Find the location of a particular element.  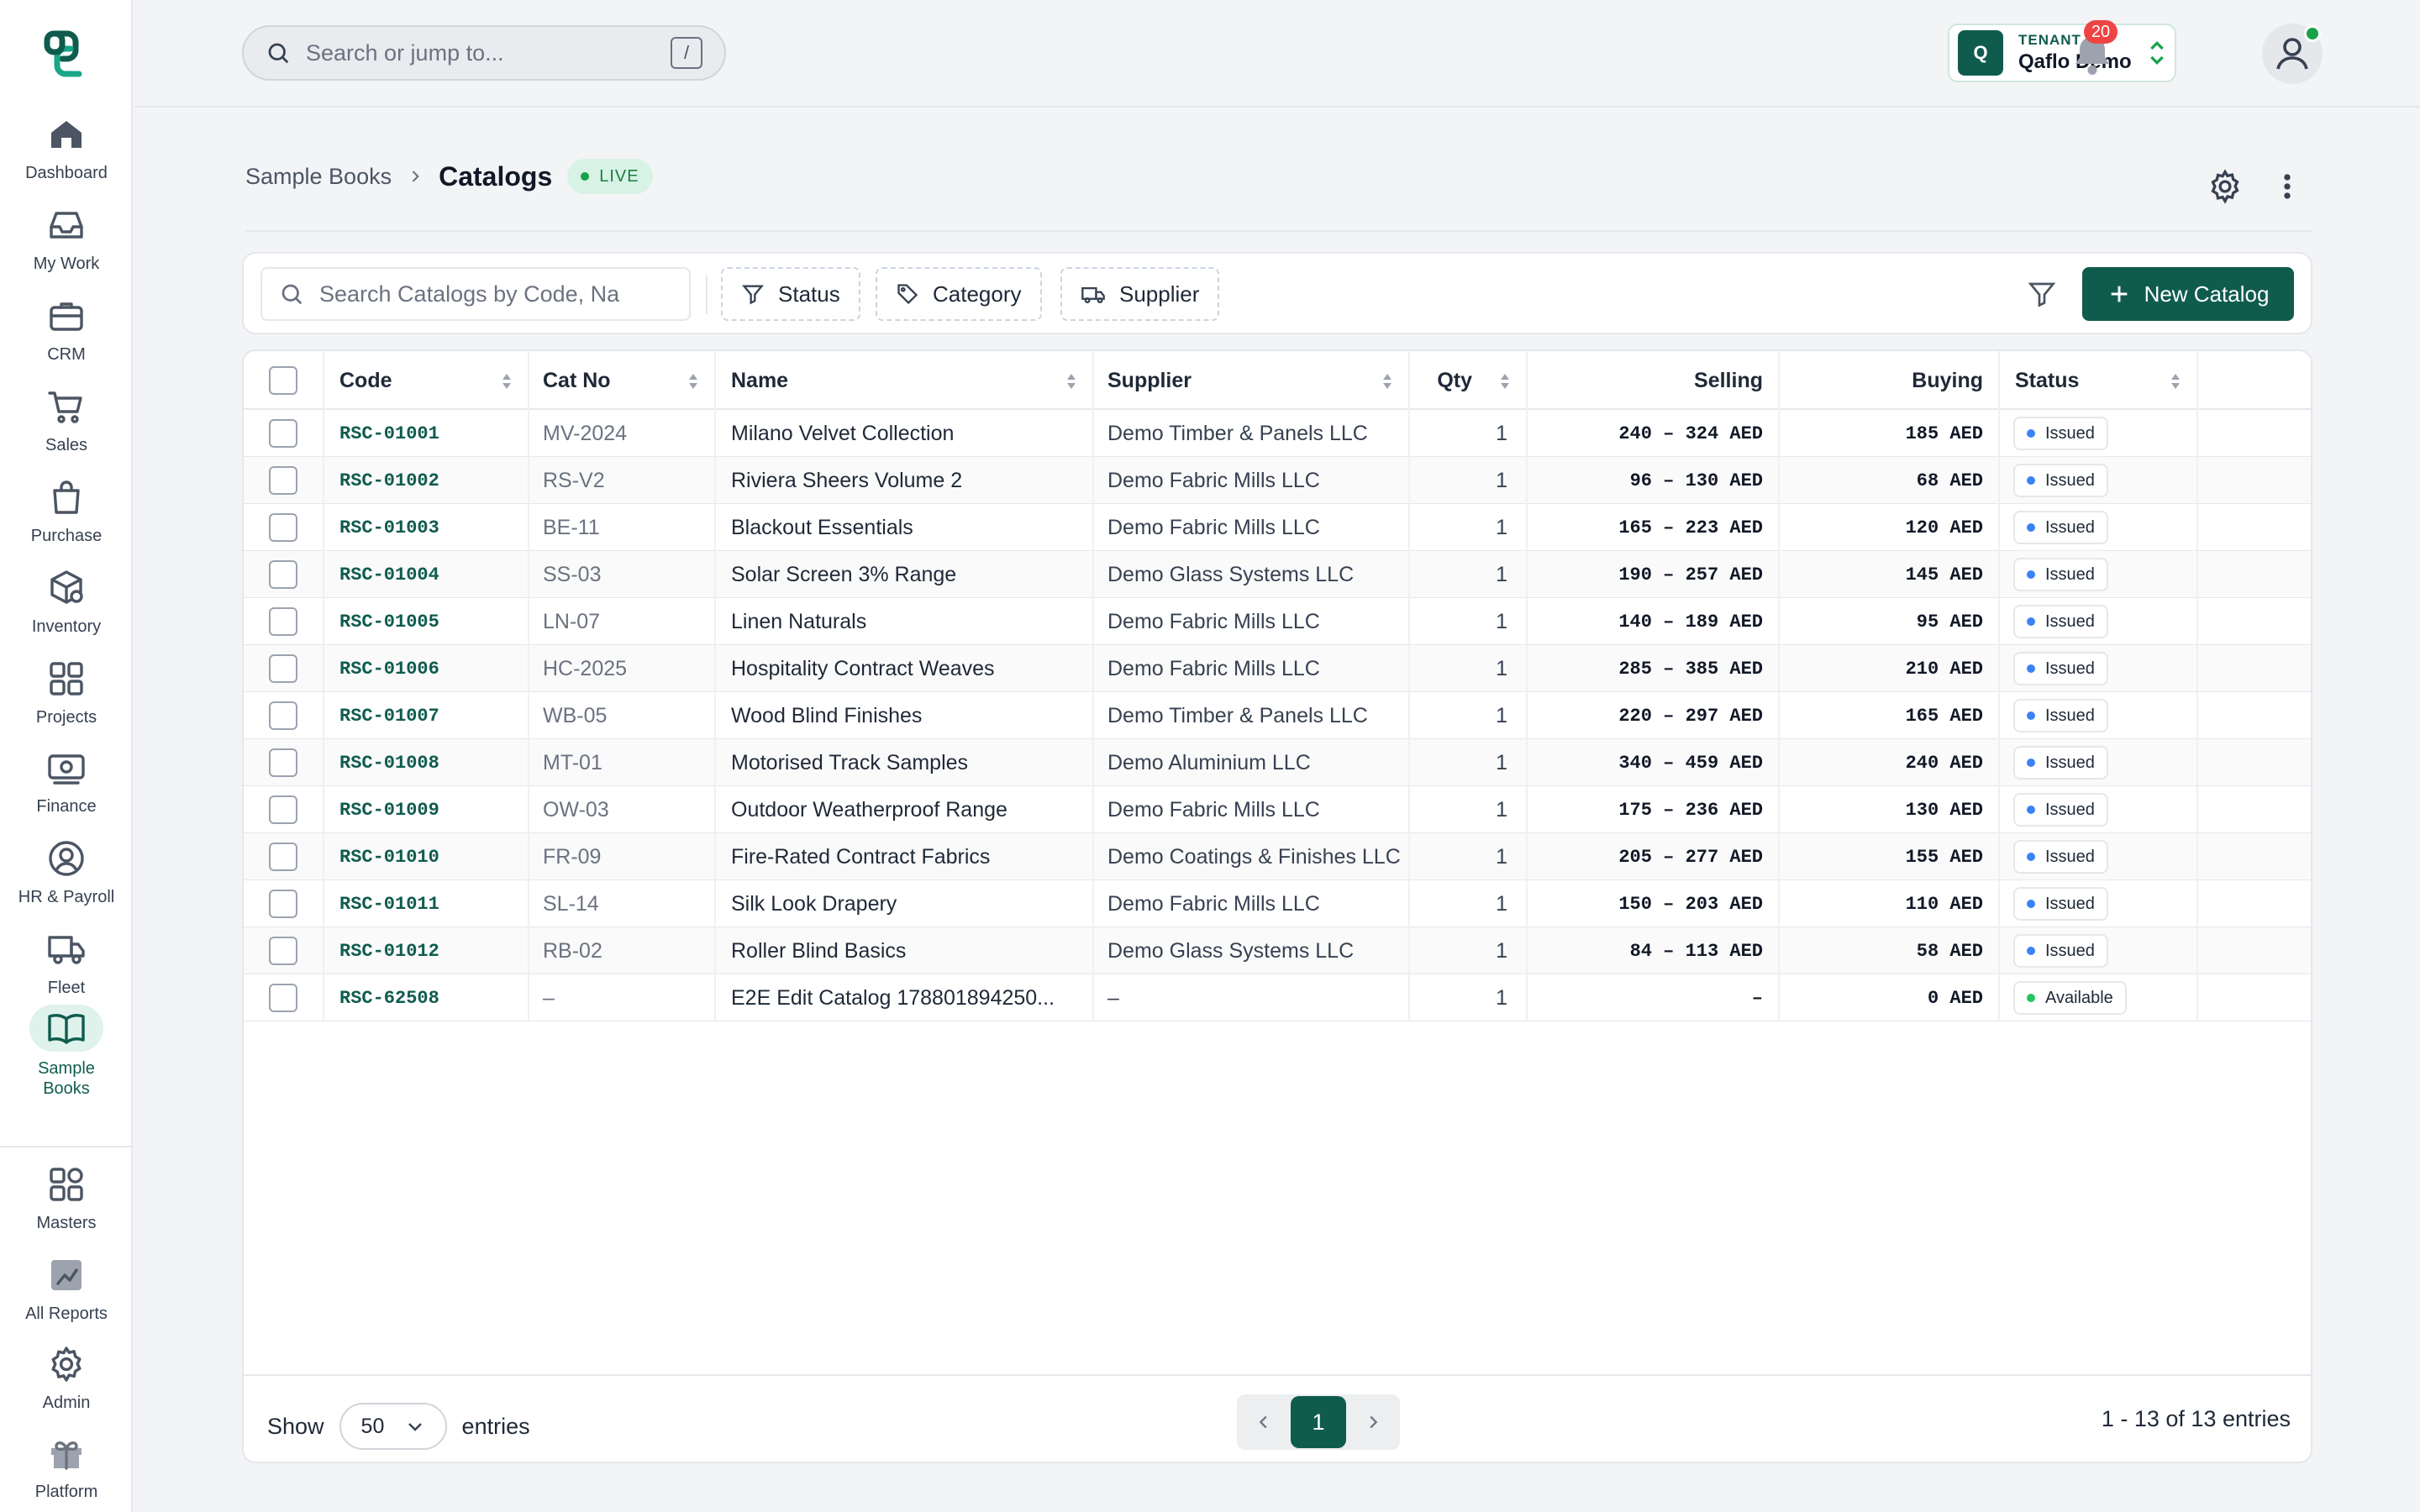

sidebar-item-platform: Platform is located at coordinates (66, 1467).